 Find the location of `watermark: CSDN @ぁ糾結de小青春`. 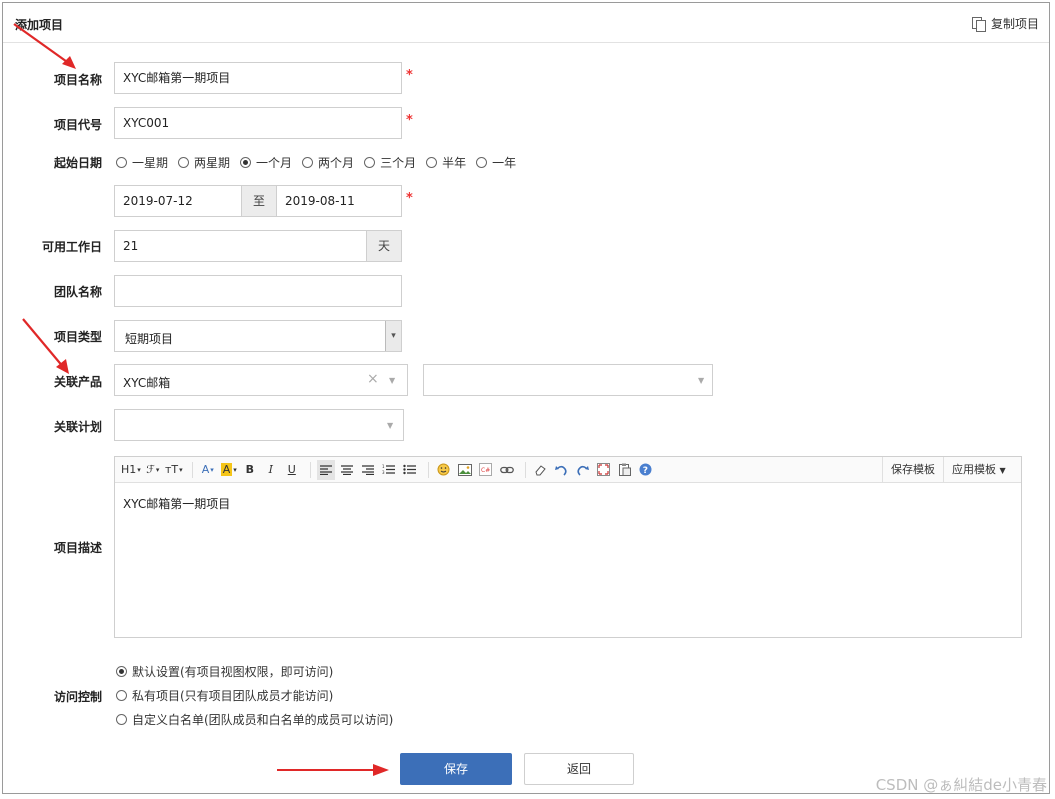

watermark: CSDN @ぁ糾結de小青春 is located at coordinates (961, 785).